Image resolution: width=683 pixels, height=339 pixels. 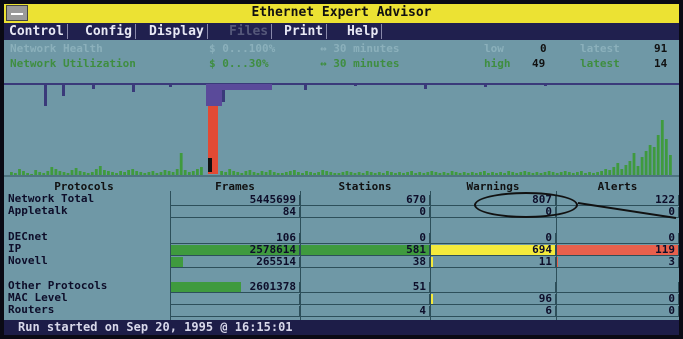 What do you see at coordinates (360, 48) in the screenshot?
I see `health-window: ↔ 30 minutes` at bounding box center [360, 48].